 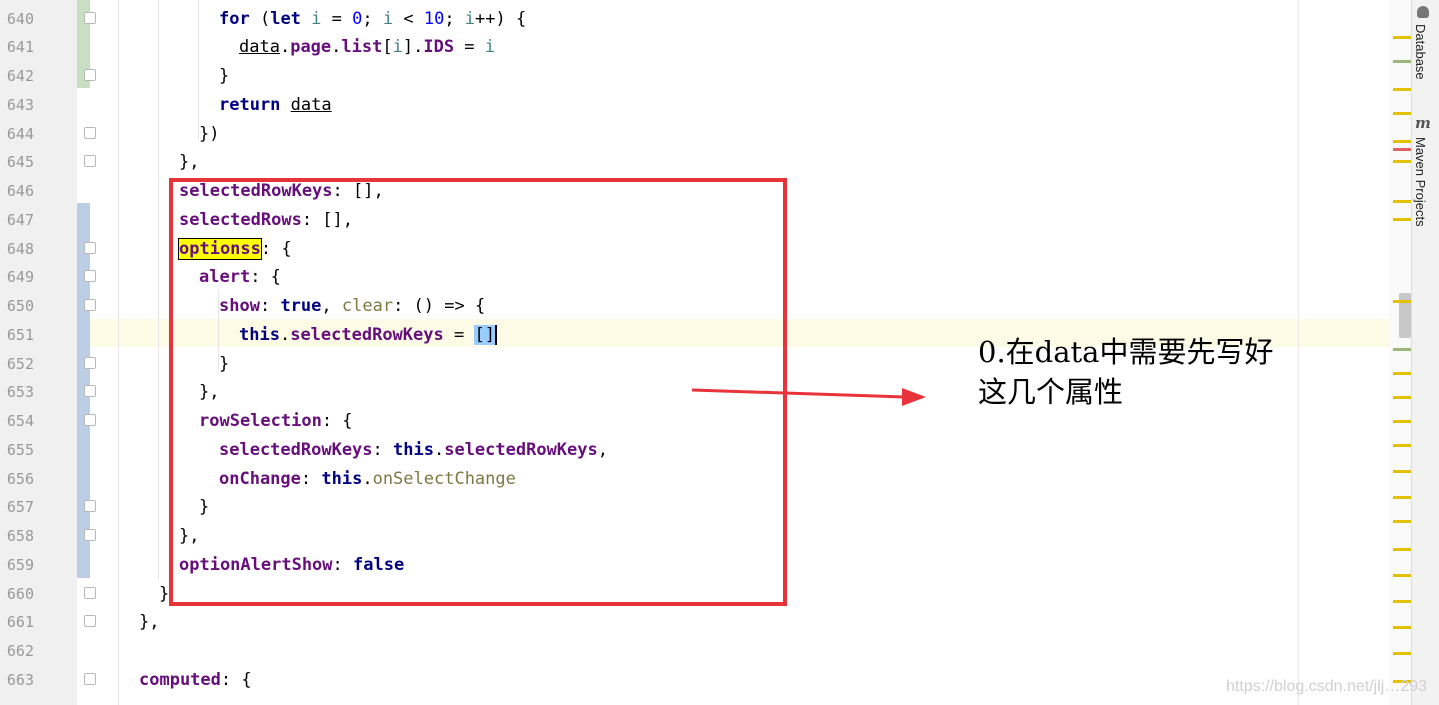 What do you see at coordinates (209, 134) in the screenshot?
I see `code-line-644: })` at bounding box center [209, 134].